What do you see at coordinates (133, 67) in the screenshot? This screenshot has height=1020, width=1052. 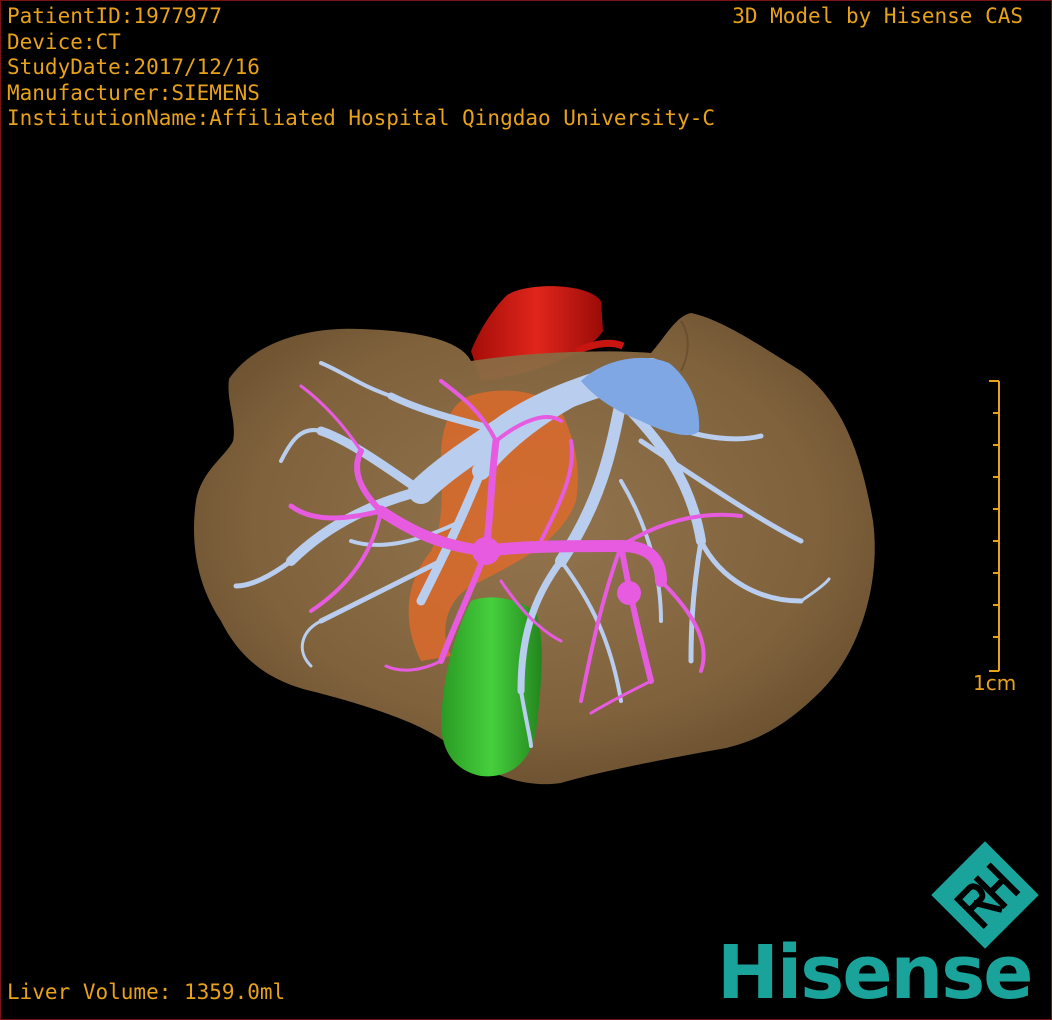 I see `study-date: StudyDate:2017/12/16` at bounding box center [133, 67].